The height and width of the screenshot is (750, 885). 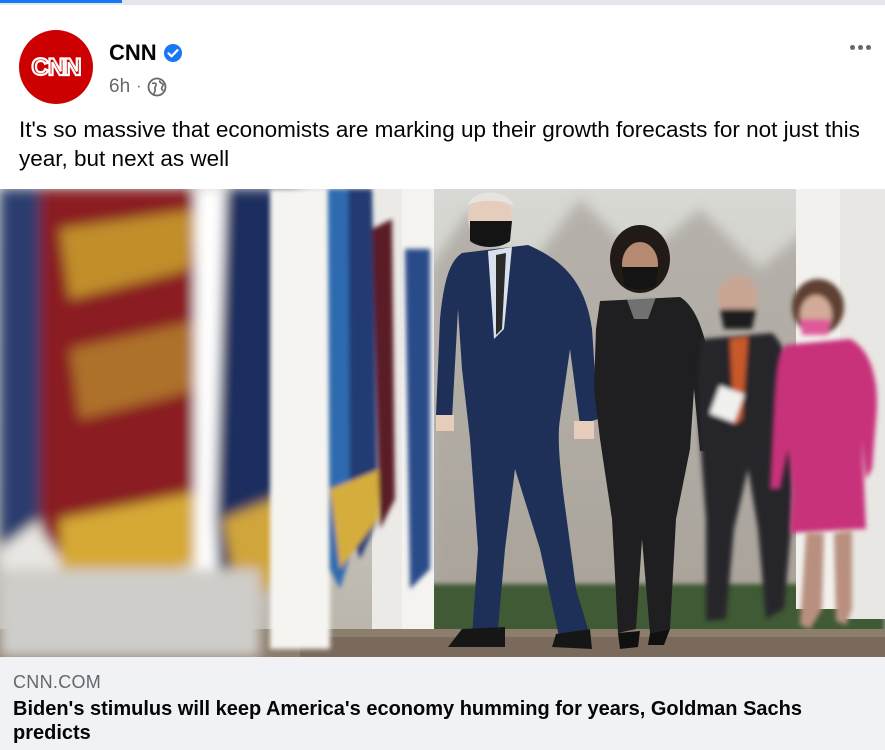 I want to click on page-load-progress, so click(x=442, y=2).